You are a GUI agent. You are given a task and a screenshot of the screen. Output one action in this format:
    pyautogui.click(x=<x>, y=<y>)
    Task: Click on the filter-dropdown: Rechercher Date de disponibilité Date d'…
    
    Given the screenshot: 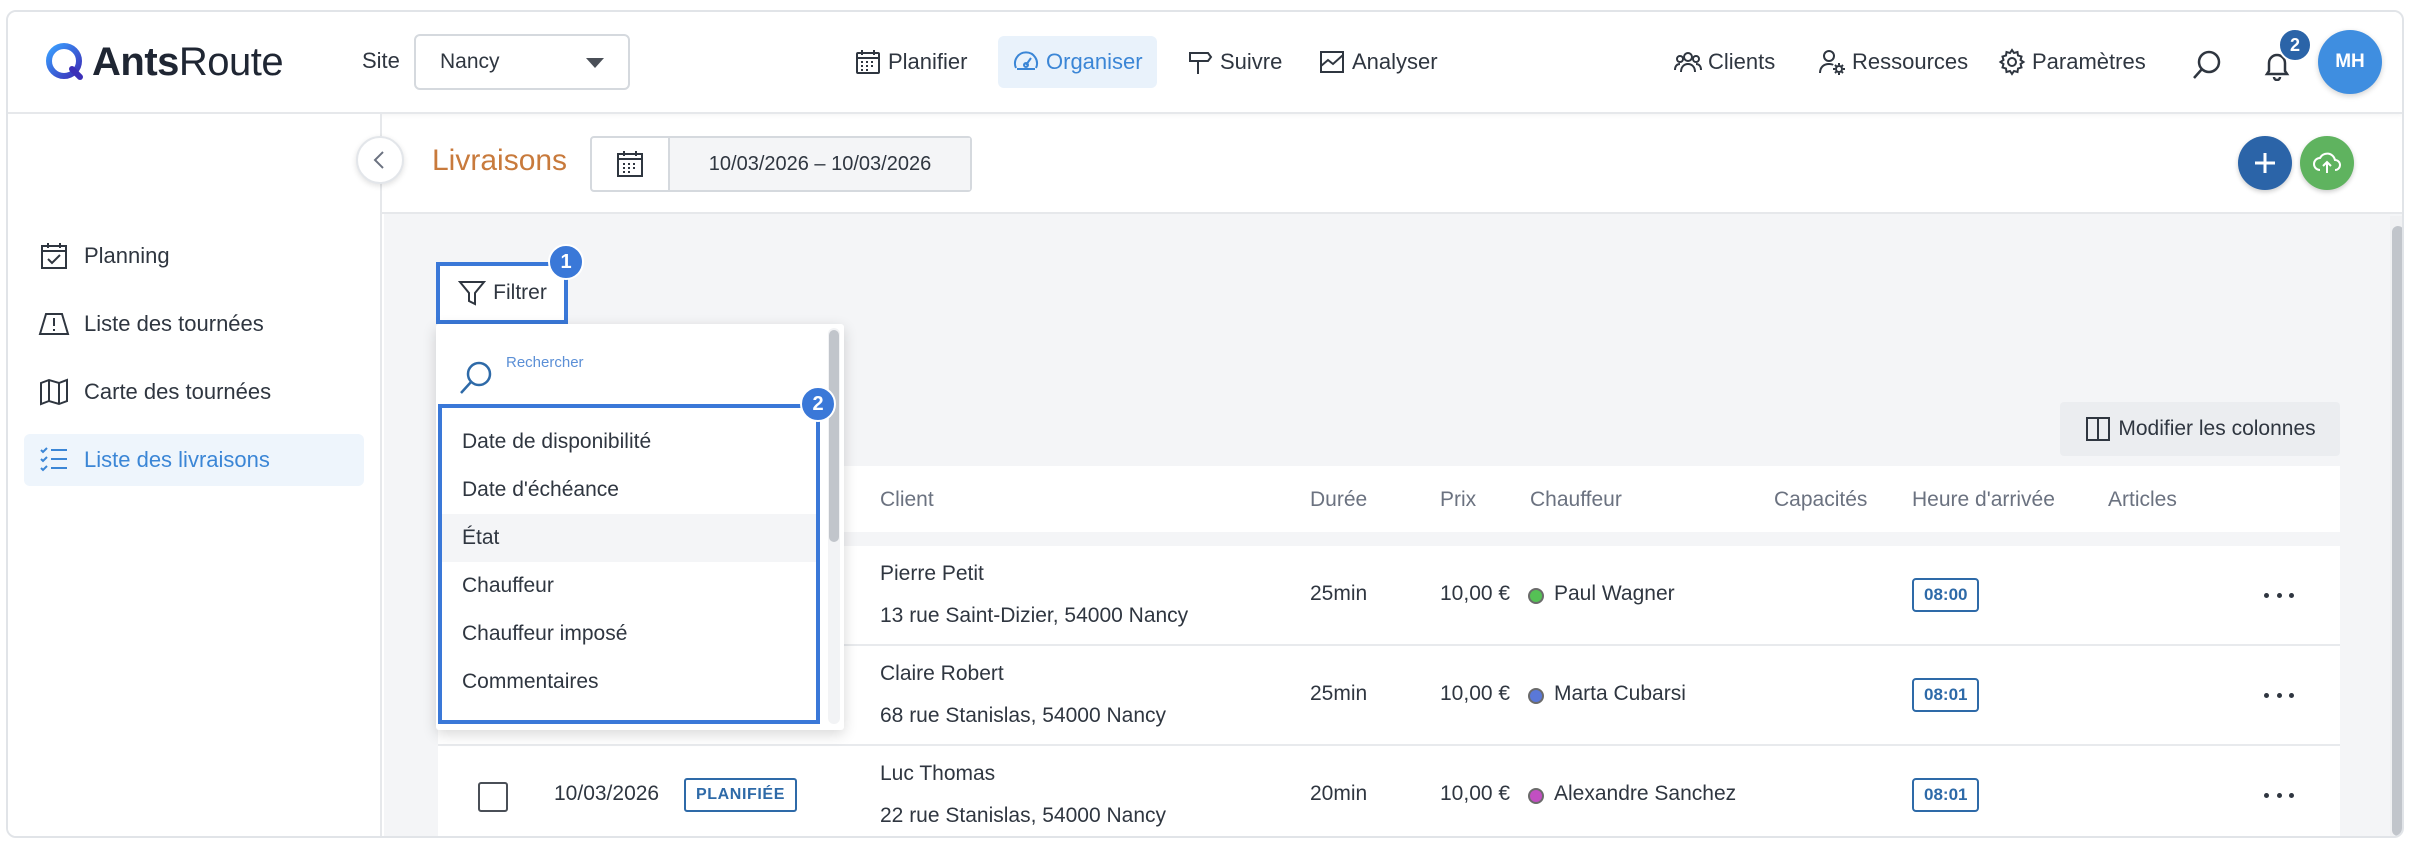 What is the action you would take?
    pyautogui.click(x=640, y=527)
    